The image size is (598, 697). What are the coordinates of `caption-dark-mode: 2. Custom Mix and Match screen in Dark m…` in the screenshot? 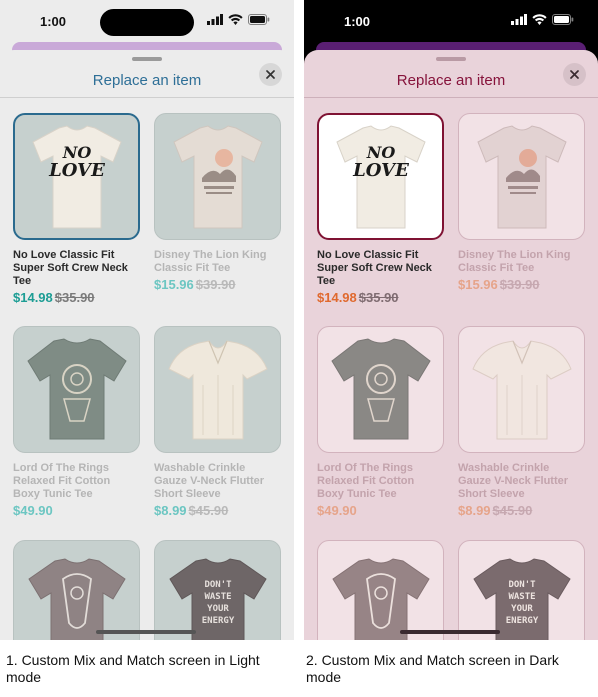 It's located at (432, 668).